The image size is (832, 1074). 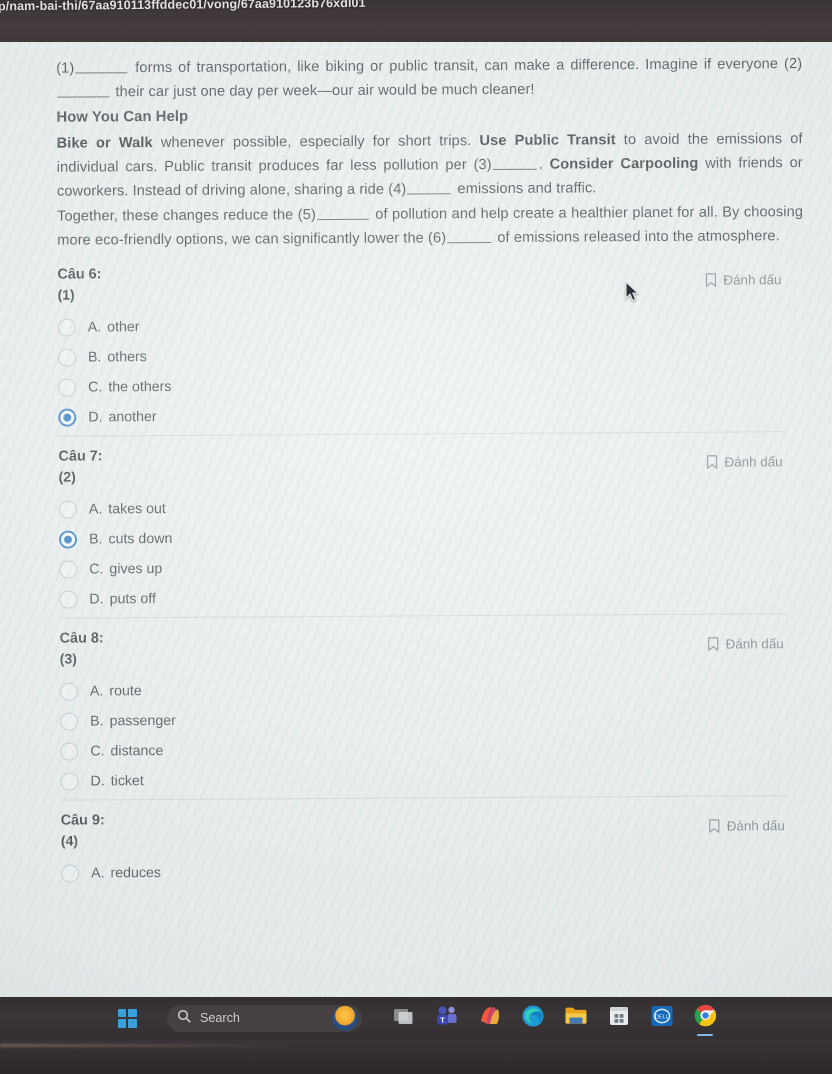 What do you see at coordinates (431, 465) in the screenshot?
I see `question-header: Câu 7: (2) Đánh dấu` at bounding box center [431, 465].